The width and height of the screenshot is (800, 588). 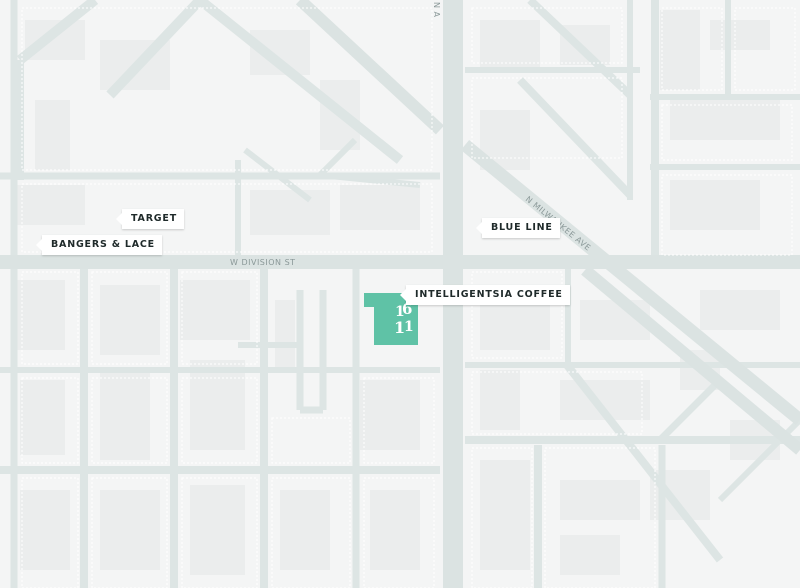 I want to click on poi-text-bangers-and-lace: BANGERS & LACE, so click(x=103, y=244).